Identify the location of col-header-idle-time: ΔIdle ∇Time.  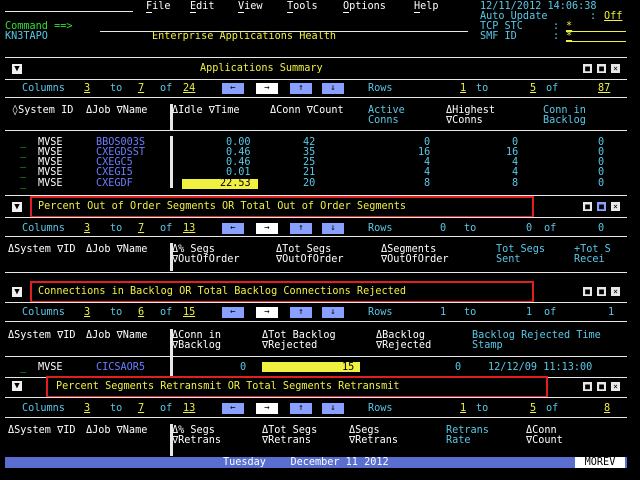
(212, 110).